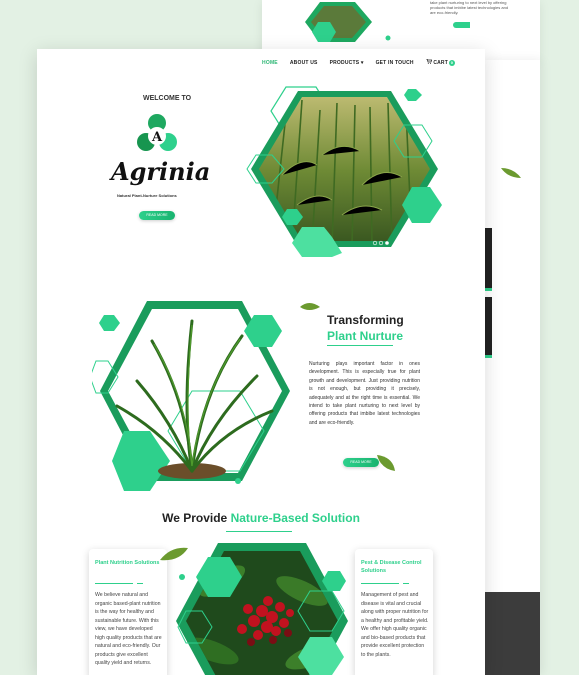 The image size is (579, 675). I want to click on agrinia-logo-icon: A, so click(157, 132).